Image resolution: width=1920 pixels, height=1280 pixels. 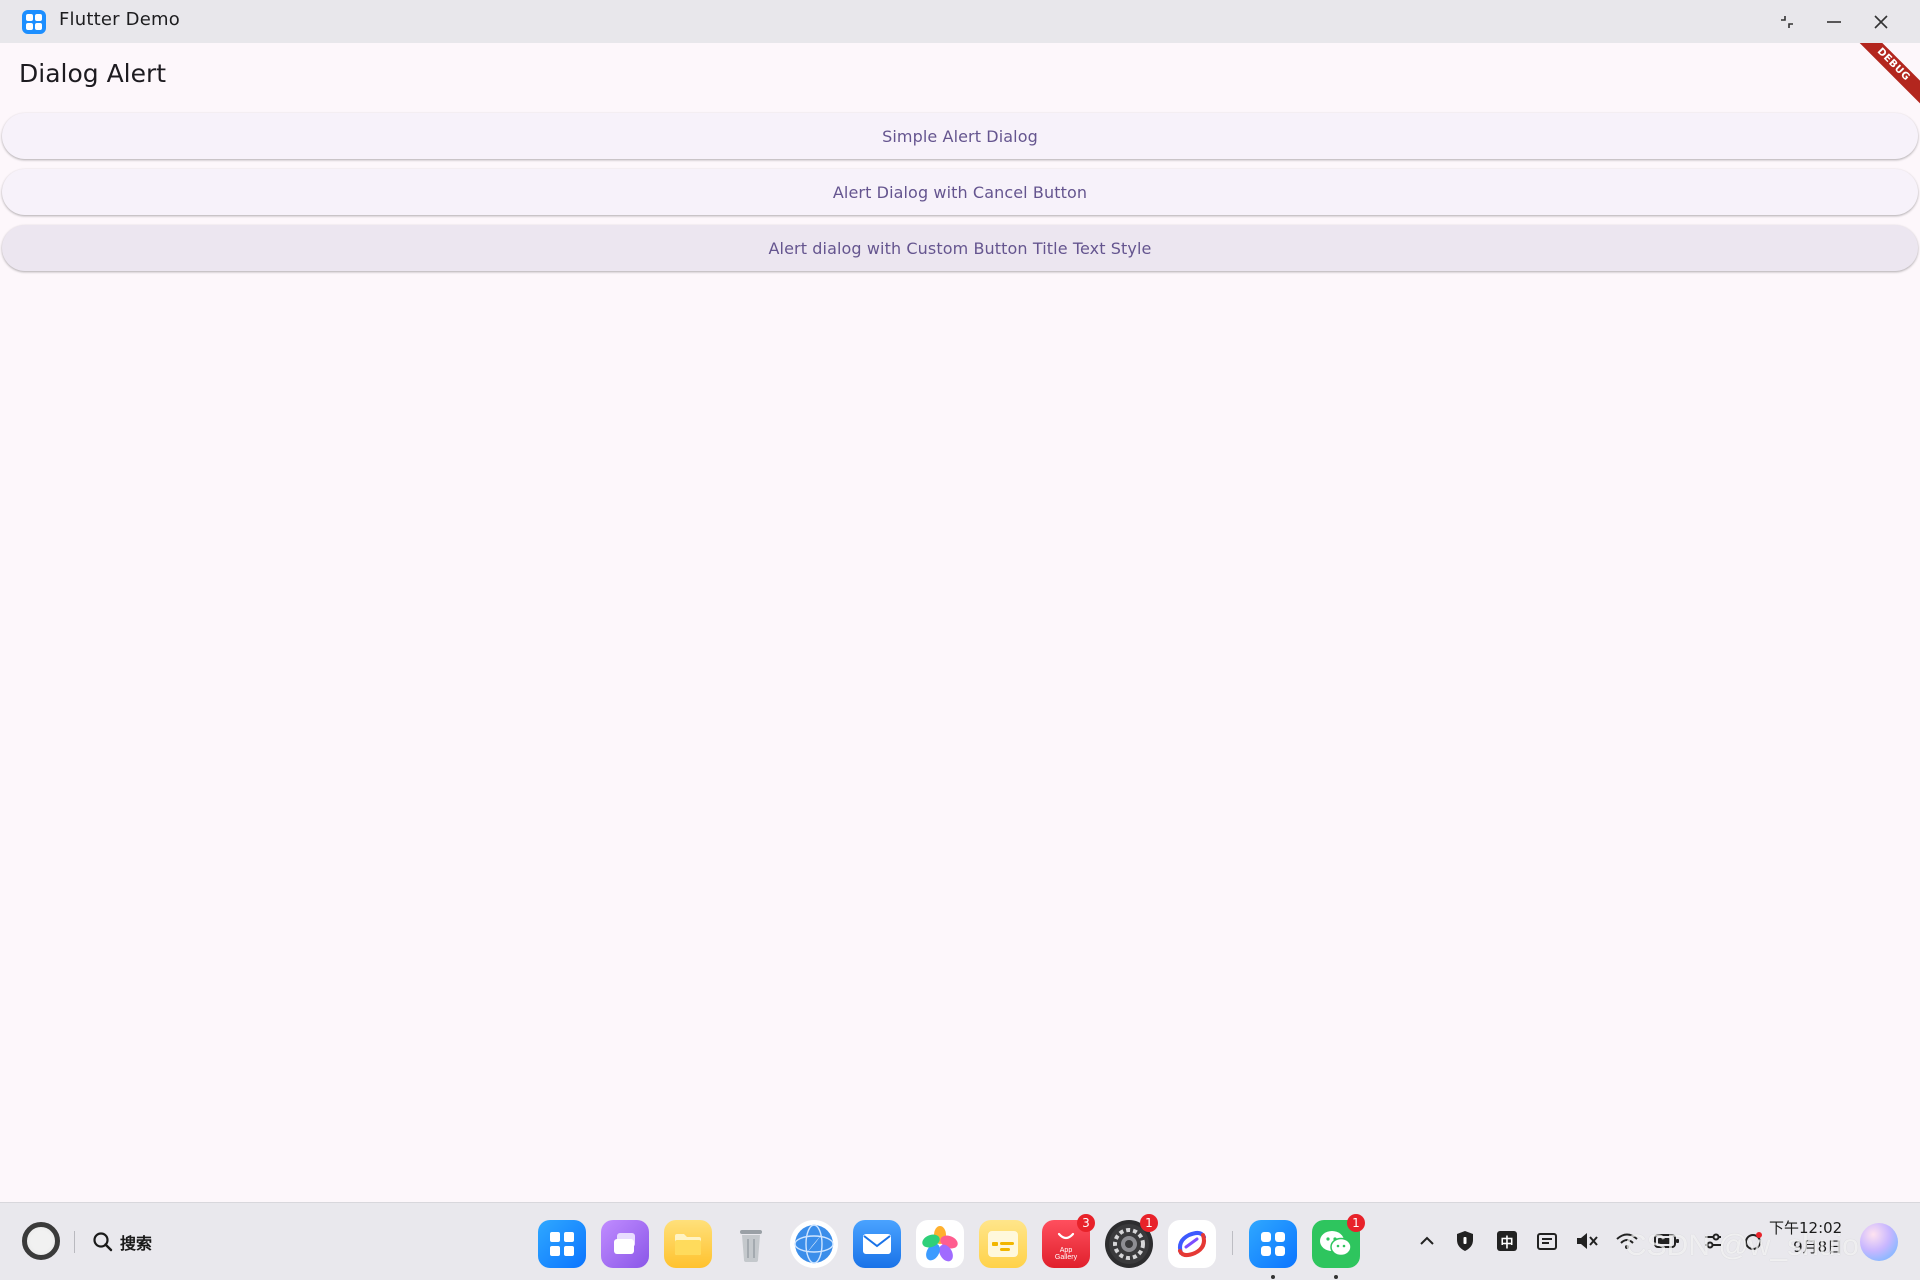 What do you see at coordinates (1232, 1243) in the screenshot?
I see `dock-separator` at bounding box center [1232, 1243].